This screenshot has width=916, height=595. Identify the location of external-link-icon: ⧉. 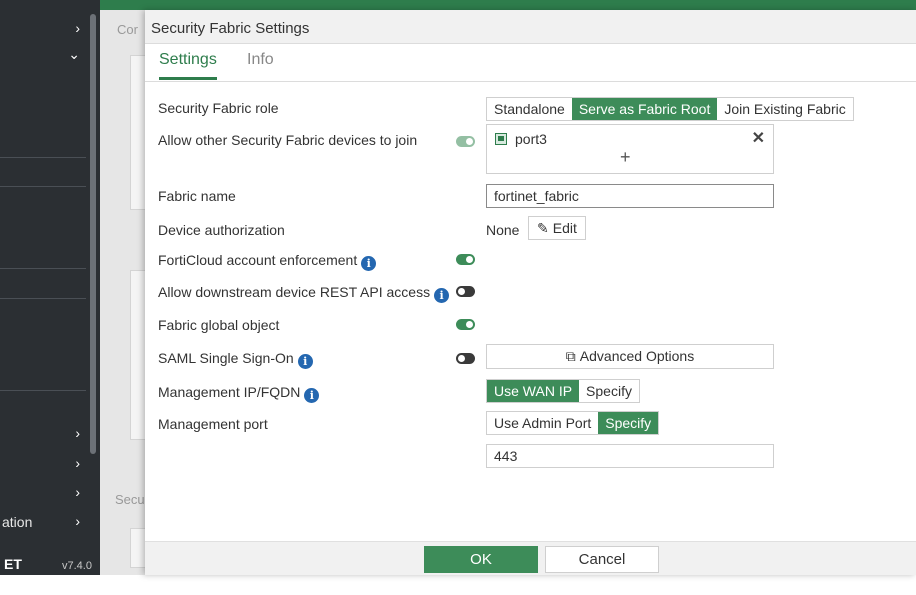
(570, 356).